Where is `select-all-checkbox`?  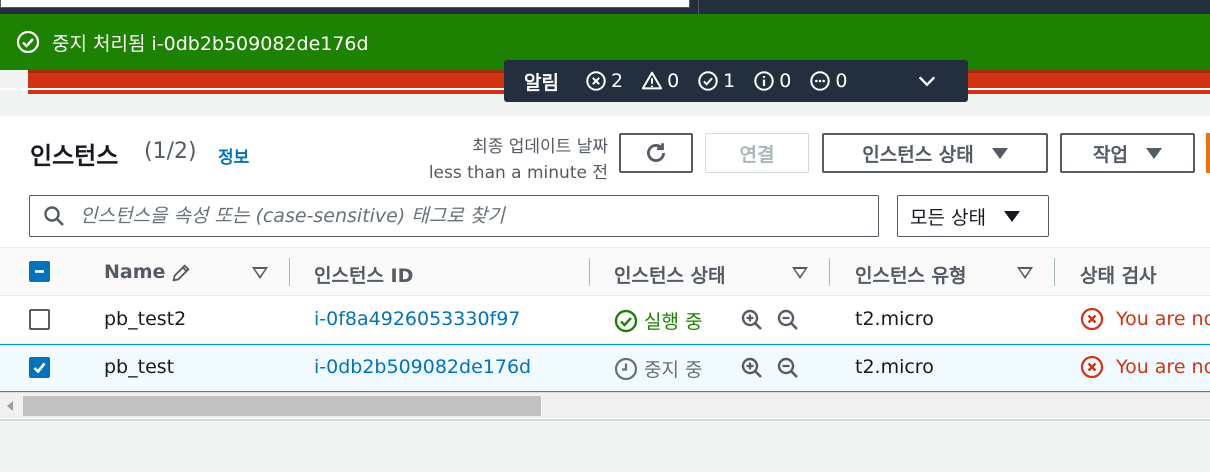
select-all-checkbox is located at coordinates (39, 271).